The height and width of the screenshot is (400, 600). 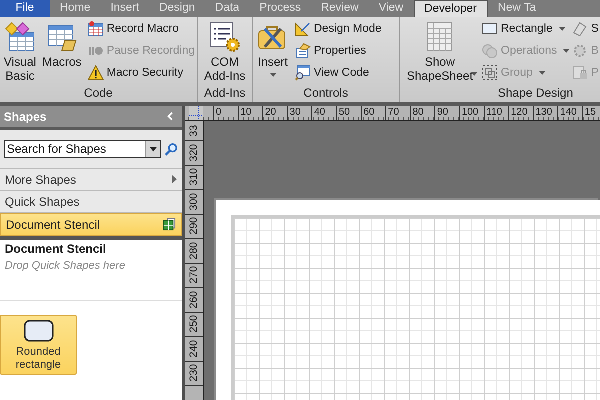 I want to click on file-tab: File, so click(x=25, y=8).